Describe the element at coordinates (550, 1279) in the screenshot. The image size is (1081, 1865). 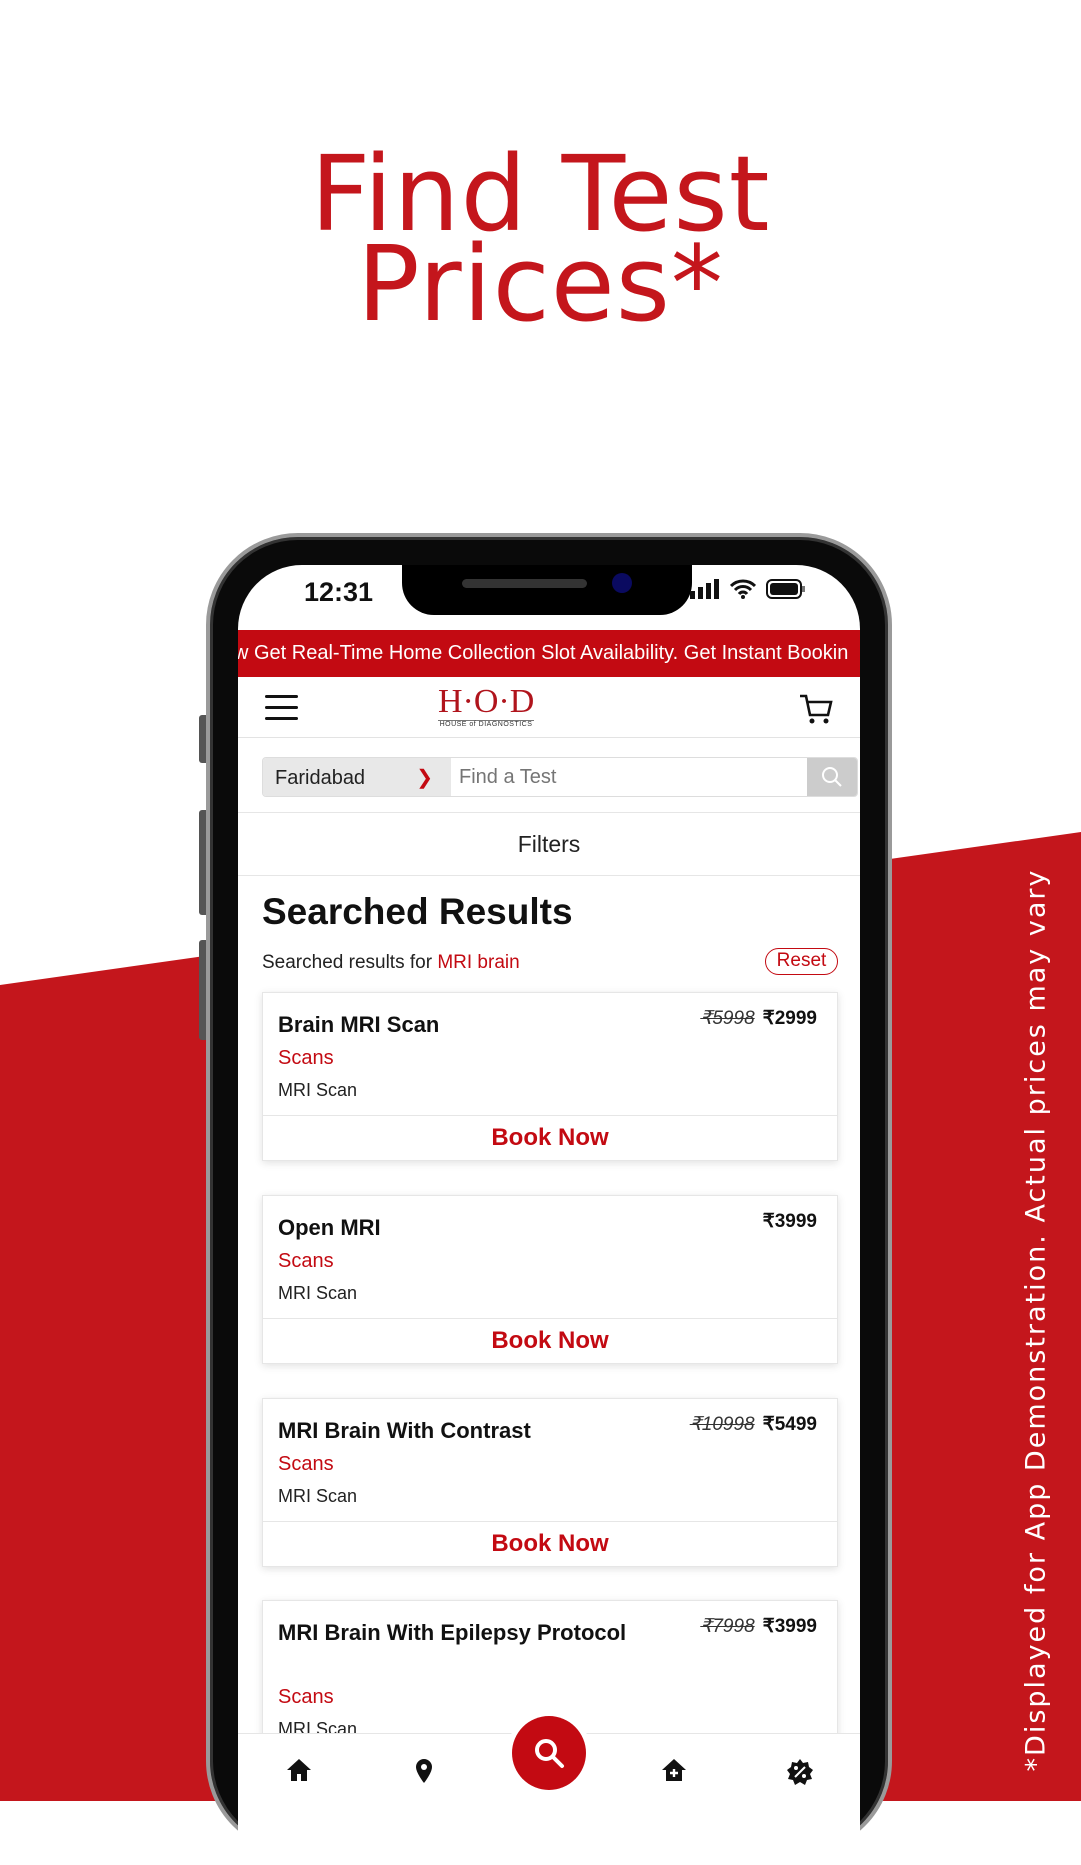
I see `test-card: Open MRI ₹3999 Scans MRI Scan Book Now` at that location.